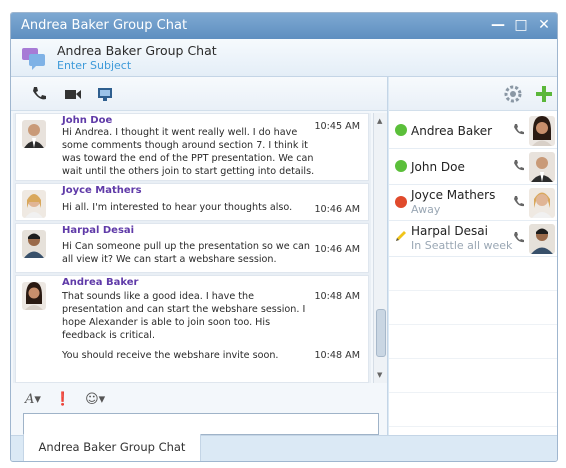 The width and height of the screenshot is (566, 468). I want to click on title-bar: Andrea Baker Group Chat — □ ✕, so click(284, 26).